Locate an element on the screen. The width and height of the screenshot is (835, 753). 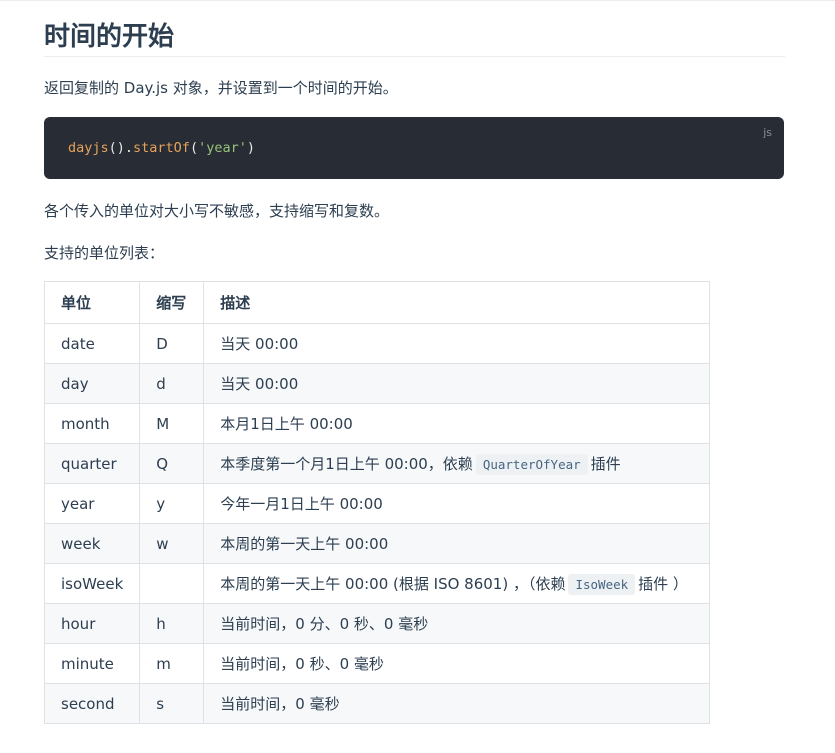
cell-unit: second is located at coordinates (92, 703).